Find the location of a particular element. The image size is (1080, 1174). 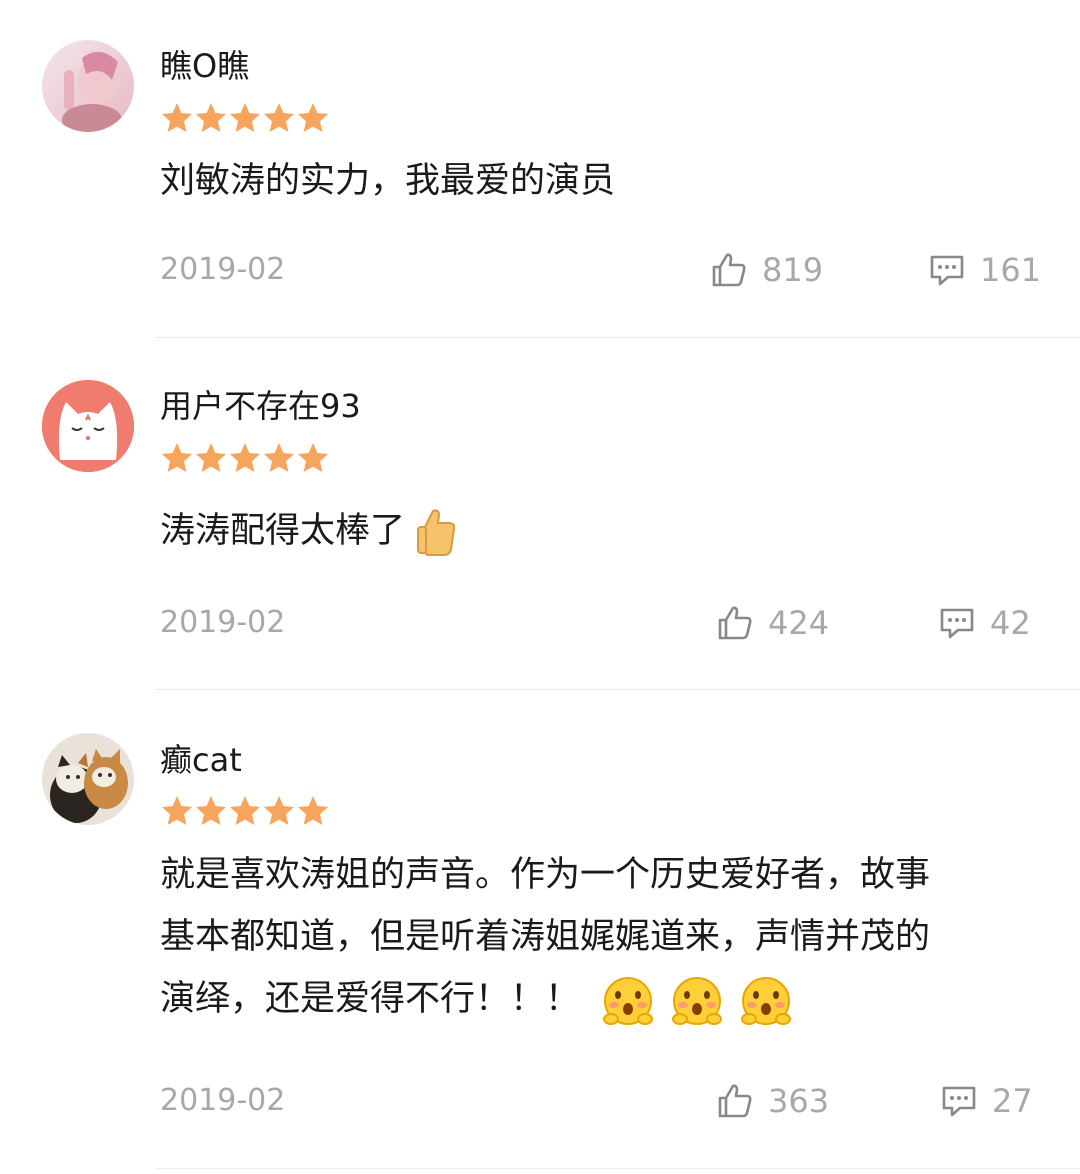

comment-text-line: 基本都知道，但是听着涛姐娓娓道来，声情并茂的 is located at coordinates (545, 937).